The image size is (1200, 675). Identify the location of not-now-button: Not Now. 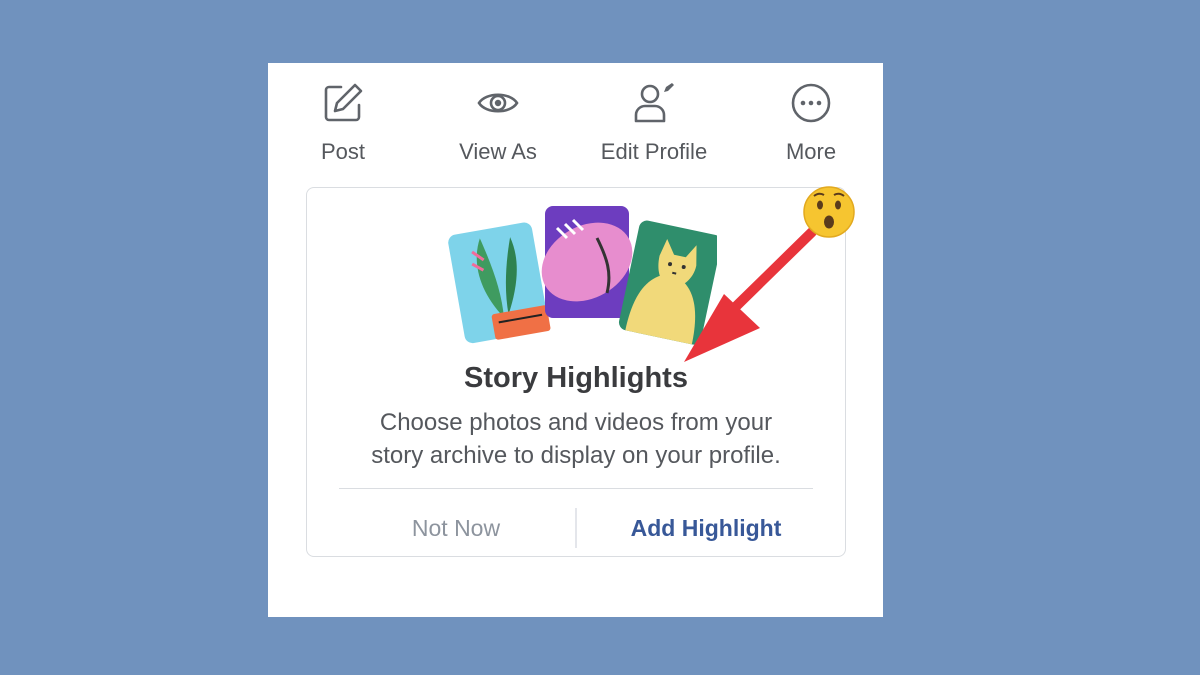
(456, 528).